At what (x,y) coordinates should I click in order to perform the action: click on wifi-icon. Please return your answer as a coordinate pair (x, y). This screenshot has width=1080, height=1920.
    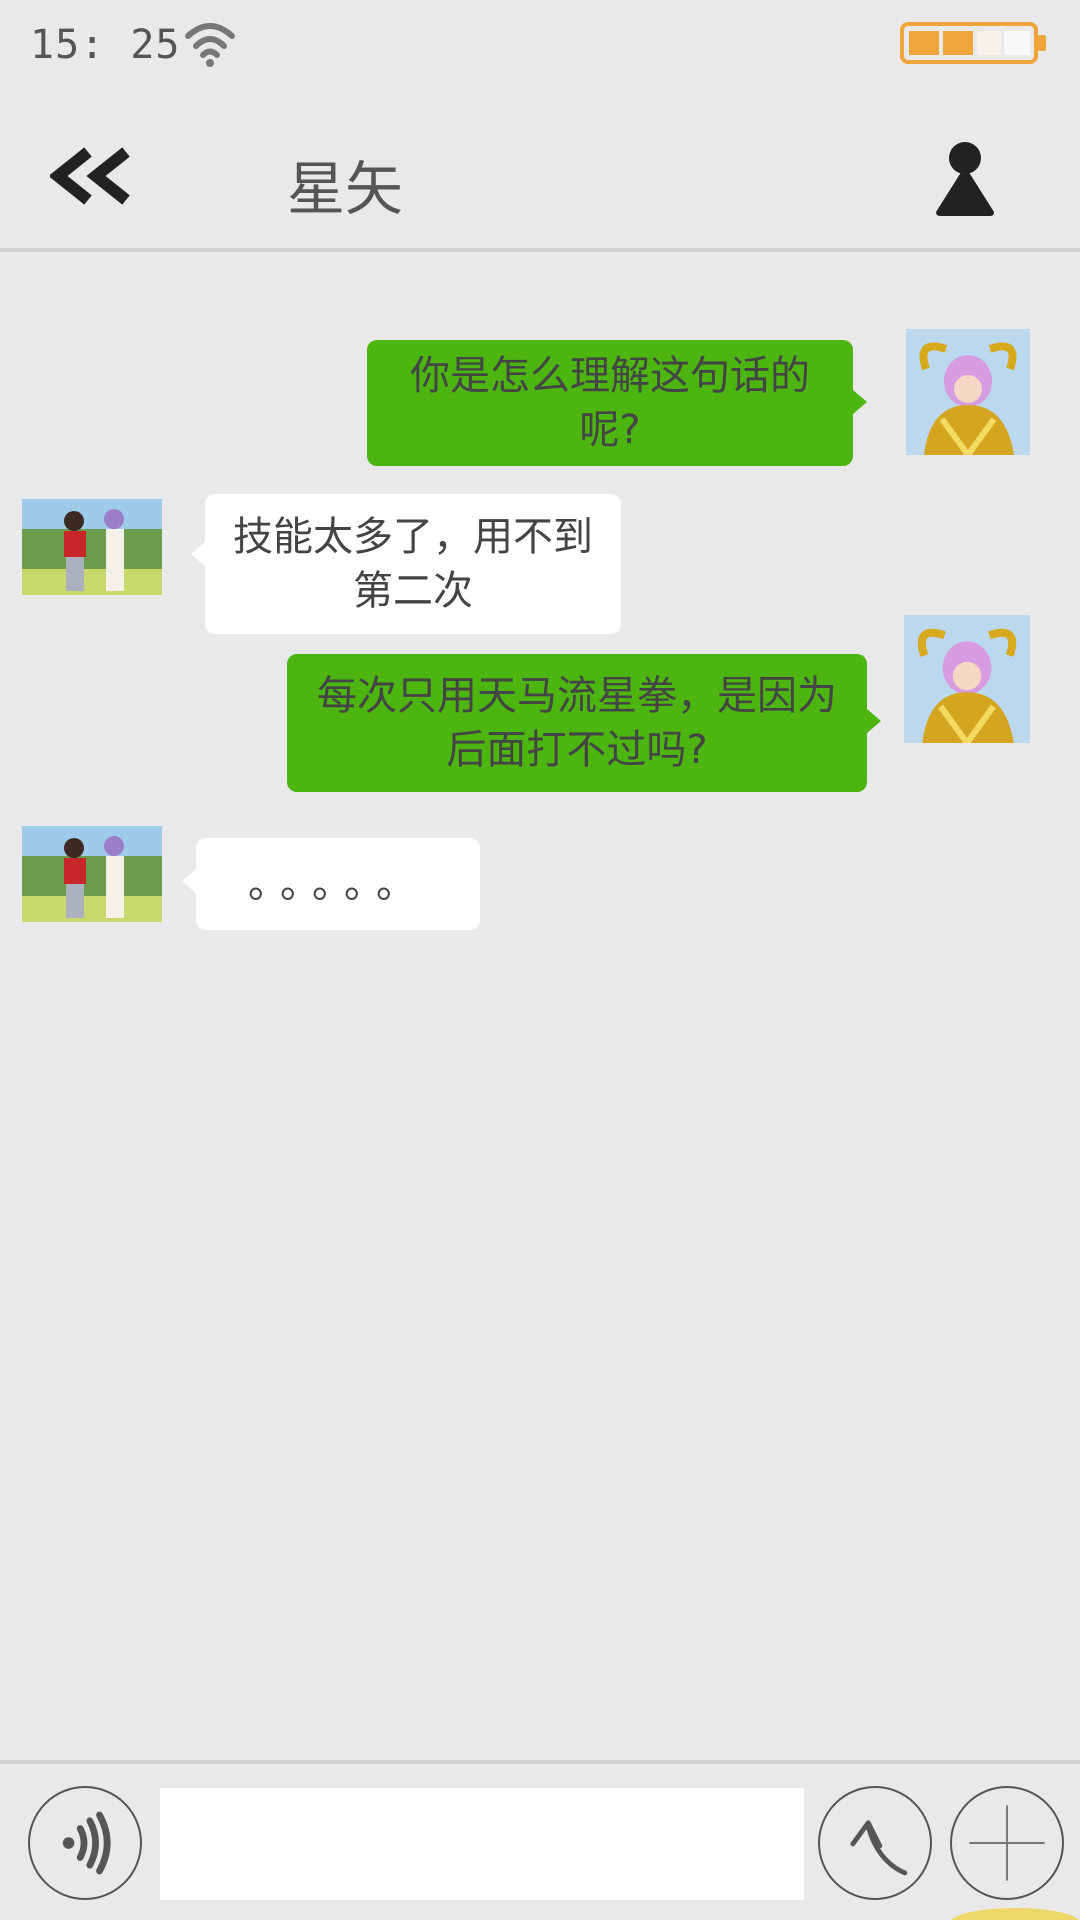
    Looking at the image, I should click on (210, 45).